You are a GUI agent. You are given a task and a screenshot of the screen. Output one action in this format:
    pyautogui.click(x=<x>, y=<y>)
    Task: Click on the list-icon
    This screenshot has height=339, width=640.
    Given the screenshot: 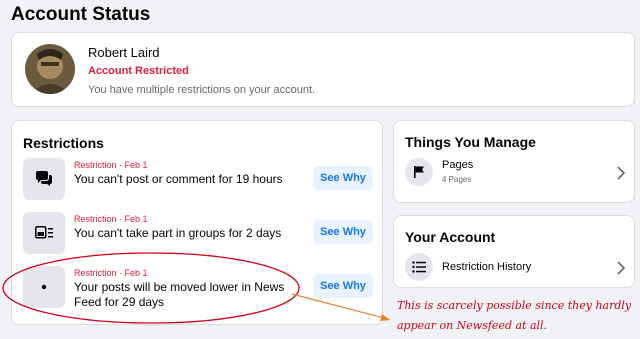 What is the action you would take?
    pyautogui.click(x=419, y=267)
    